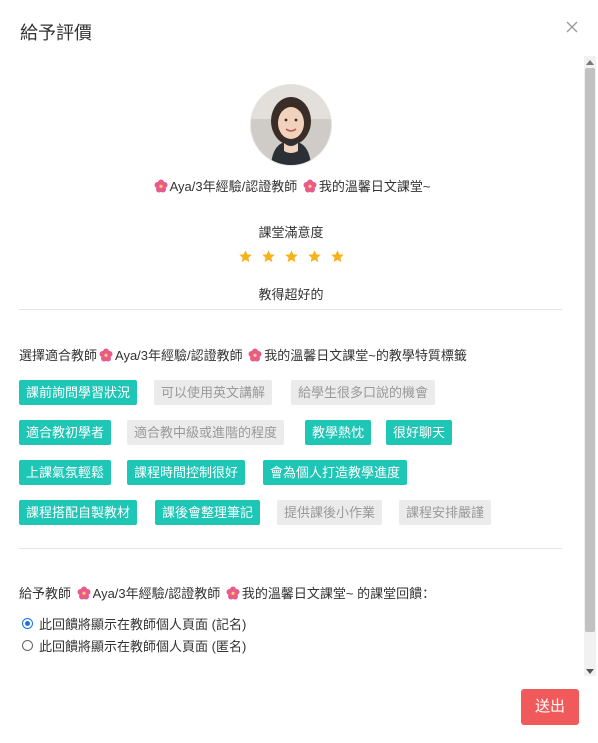 Image resolution: width=598 pixels, height=743 pixels. What do you see at coordinates (78, 392) in the screenshot?
I see `tag-0: 課前詢問學習狀況` at bounding box center [78, 392].